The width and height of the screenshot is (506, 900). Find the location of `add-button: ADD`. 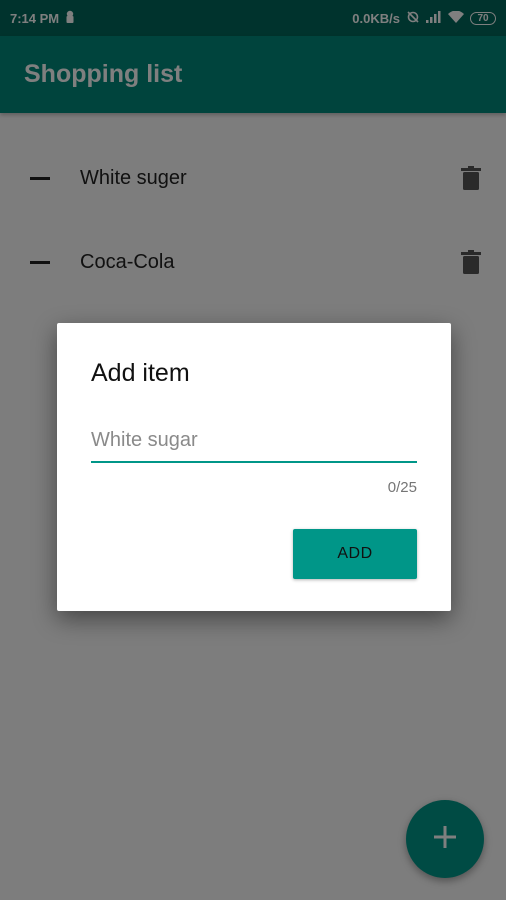

add-button: ADD is located at coordinates (355, 554).